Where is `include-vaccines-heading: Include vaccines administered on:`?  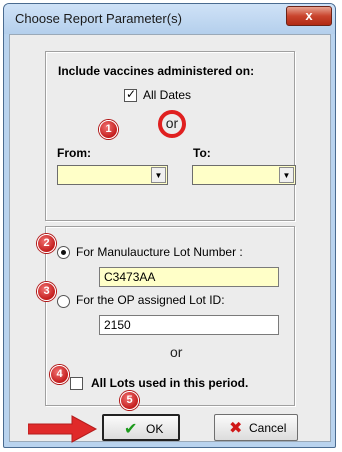 include-vaccines-heading: Include vaccines administered on: is located at coordinates (156, 71).